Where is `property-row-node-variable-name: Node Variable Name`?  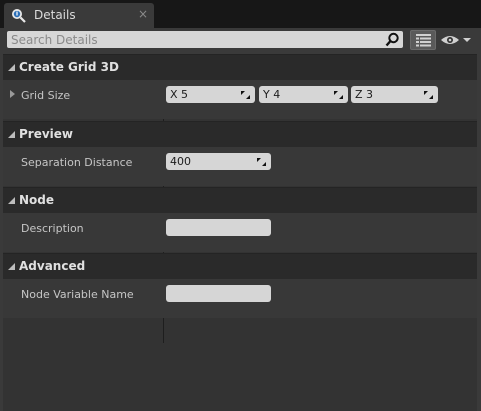 property-row-node-variable-name: Node Variable Name is located at coordinates (240, 298).